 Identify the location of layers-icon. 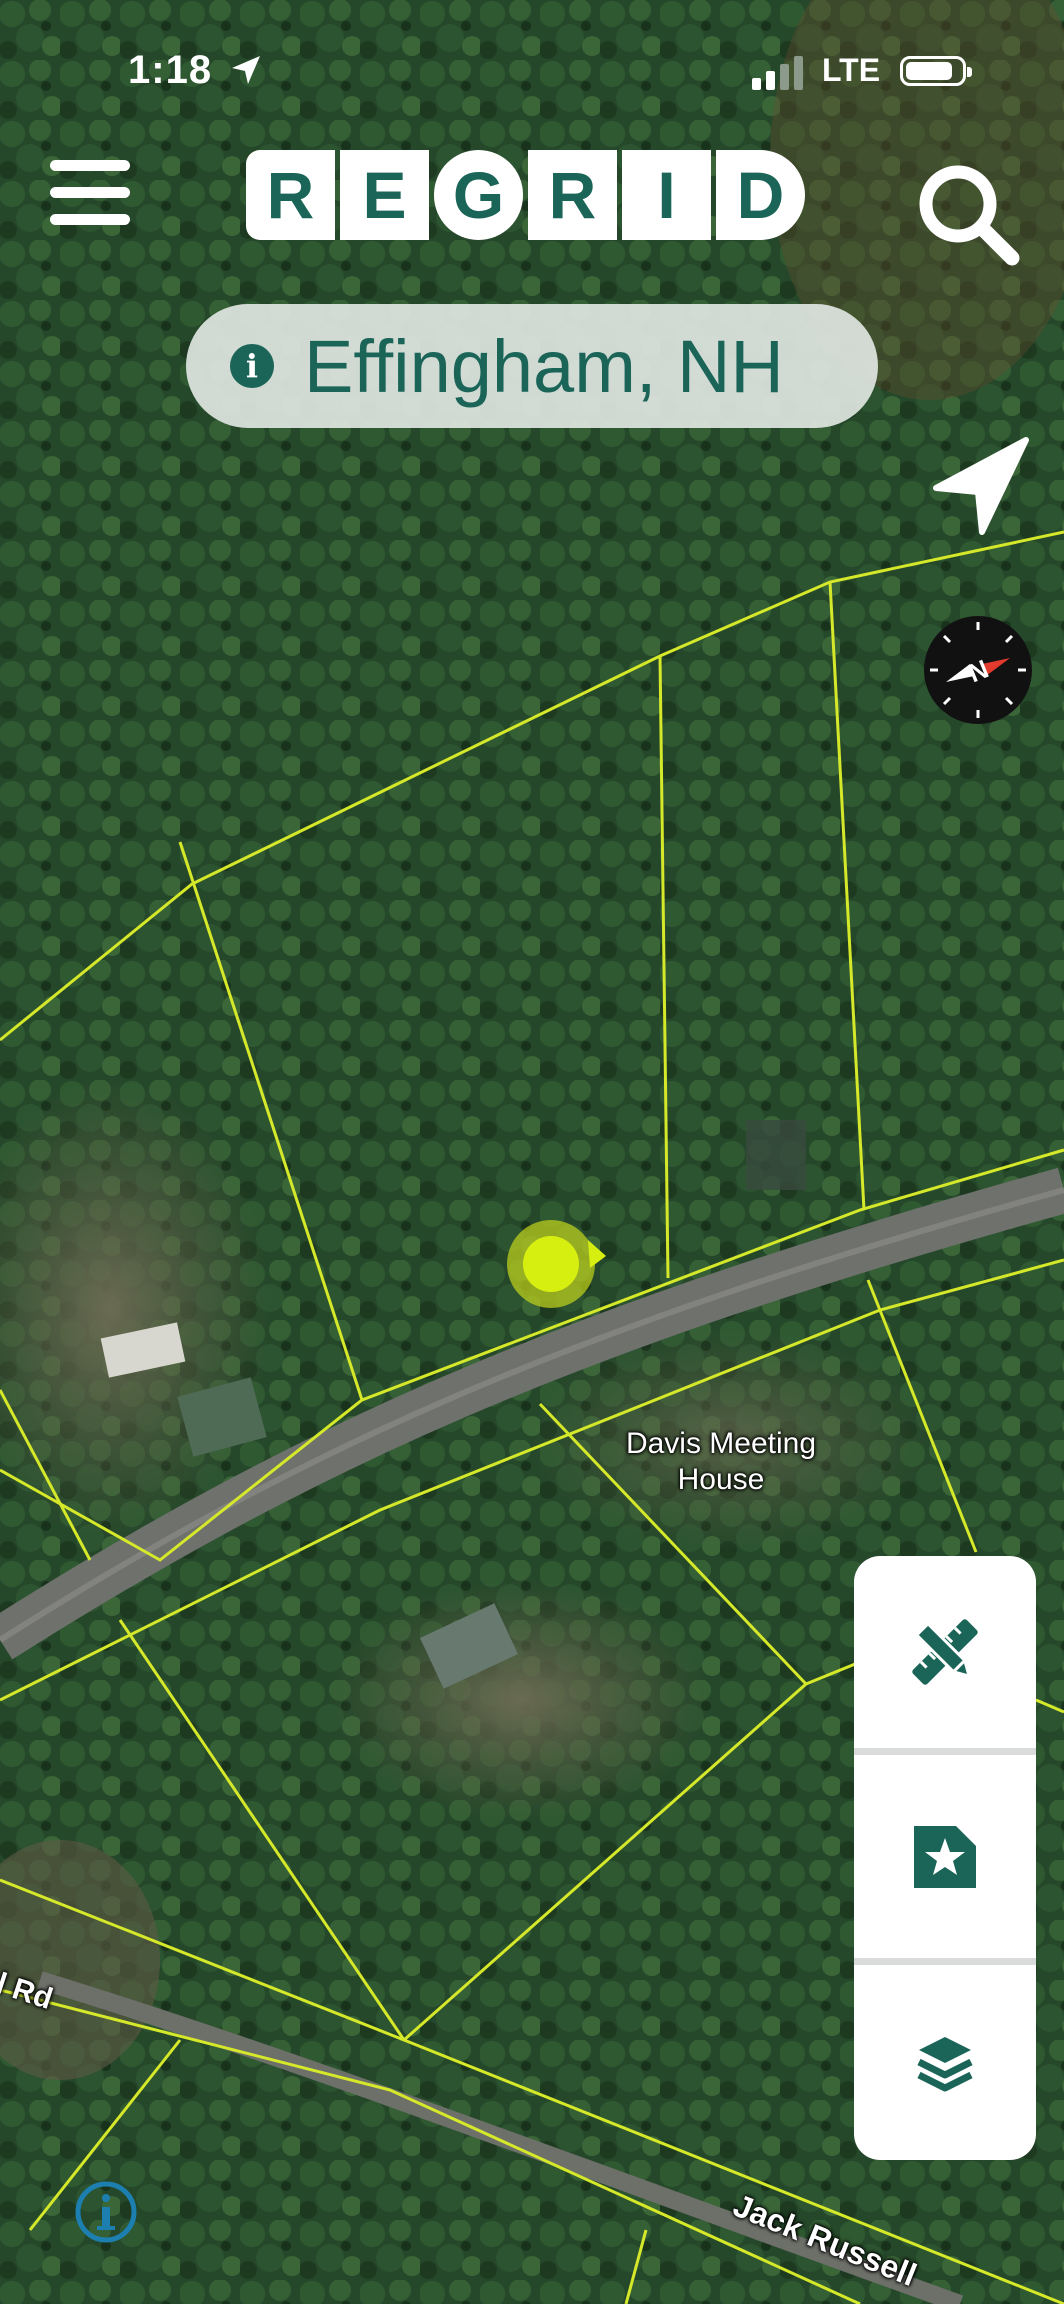
(945, 2063).